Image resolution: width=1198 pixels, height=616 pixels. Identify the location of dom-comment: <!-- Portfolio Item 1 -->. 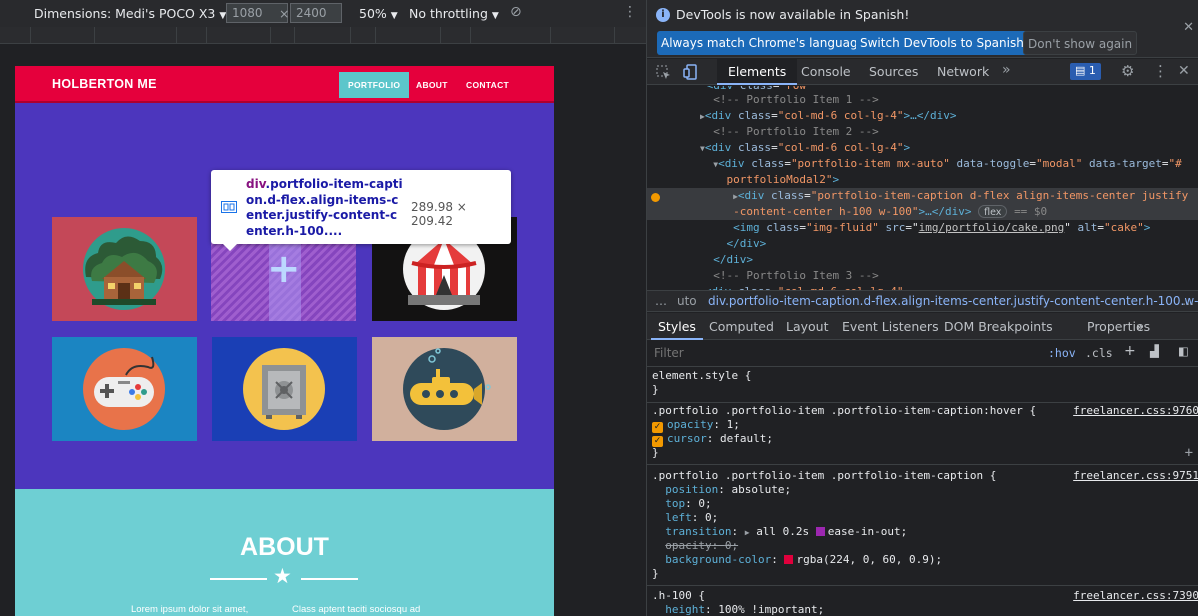
(922, 100).